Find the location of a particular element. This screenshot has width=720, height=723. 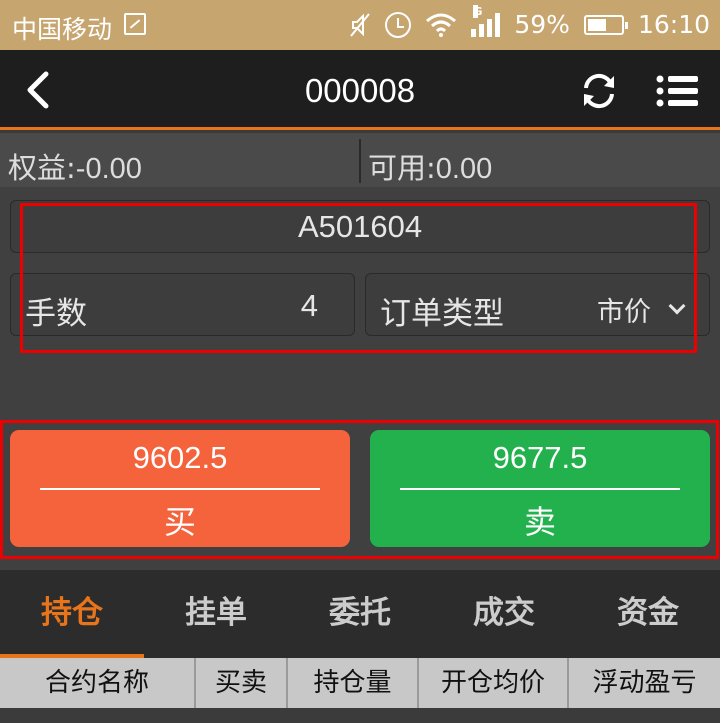

lots-field: 手数 4 is located at coordinates (182, 304).